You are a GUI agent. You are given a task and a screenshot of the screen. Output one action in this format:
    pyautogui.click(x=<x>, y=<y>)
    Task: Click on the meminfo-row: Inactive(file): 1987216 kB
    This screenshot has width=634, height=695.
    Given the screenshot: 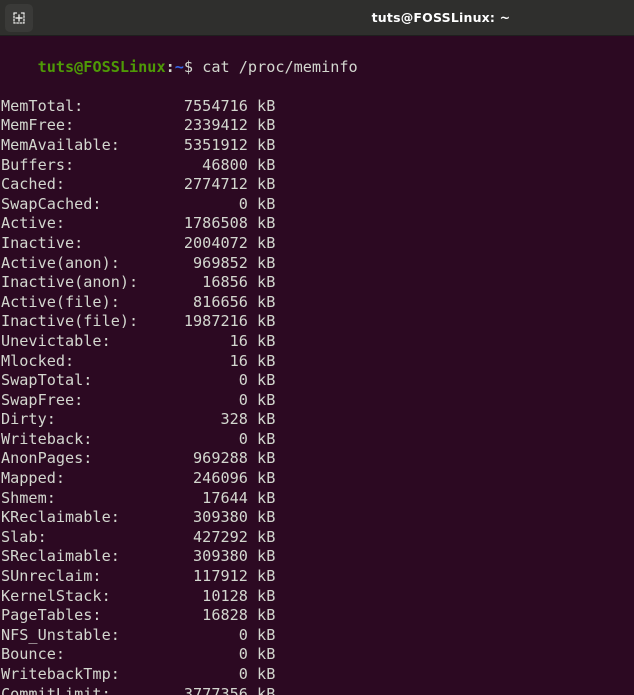 What is the action you would take?
    pyautogui.click(x=317, y=322)
    